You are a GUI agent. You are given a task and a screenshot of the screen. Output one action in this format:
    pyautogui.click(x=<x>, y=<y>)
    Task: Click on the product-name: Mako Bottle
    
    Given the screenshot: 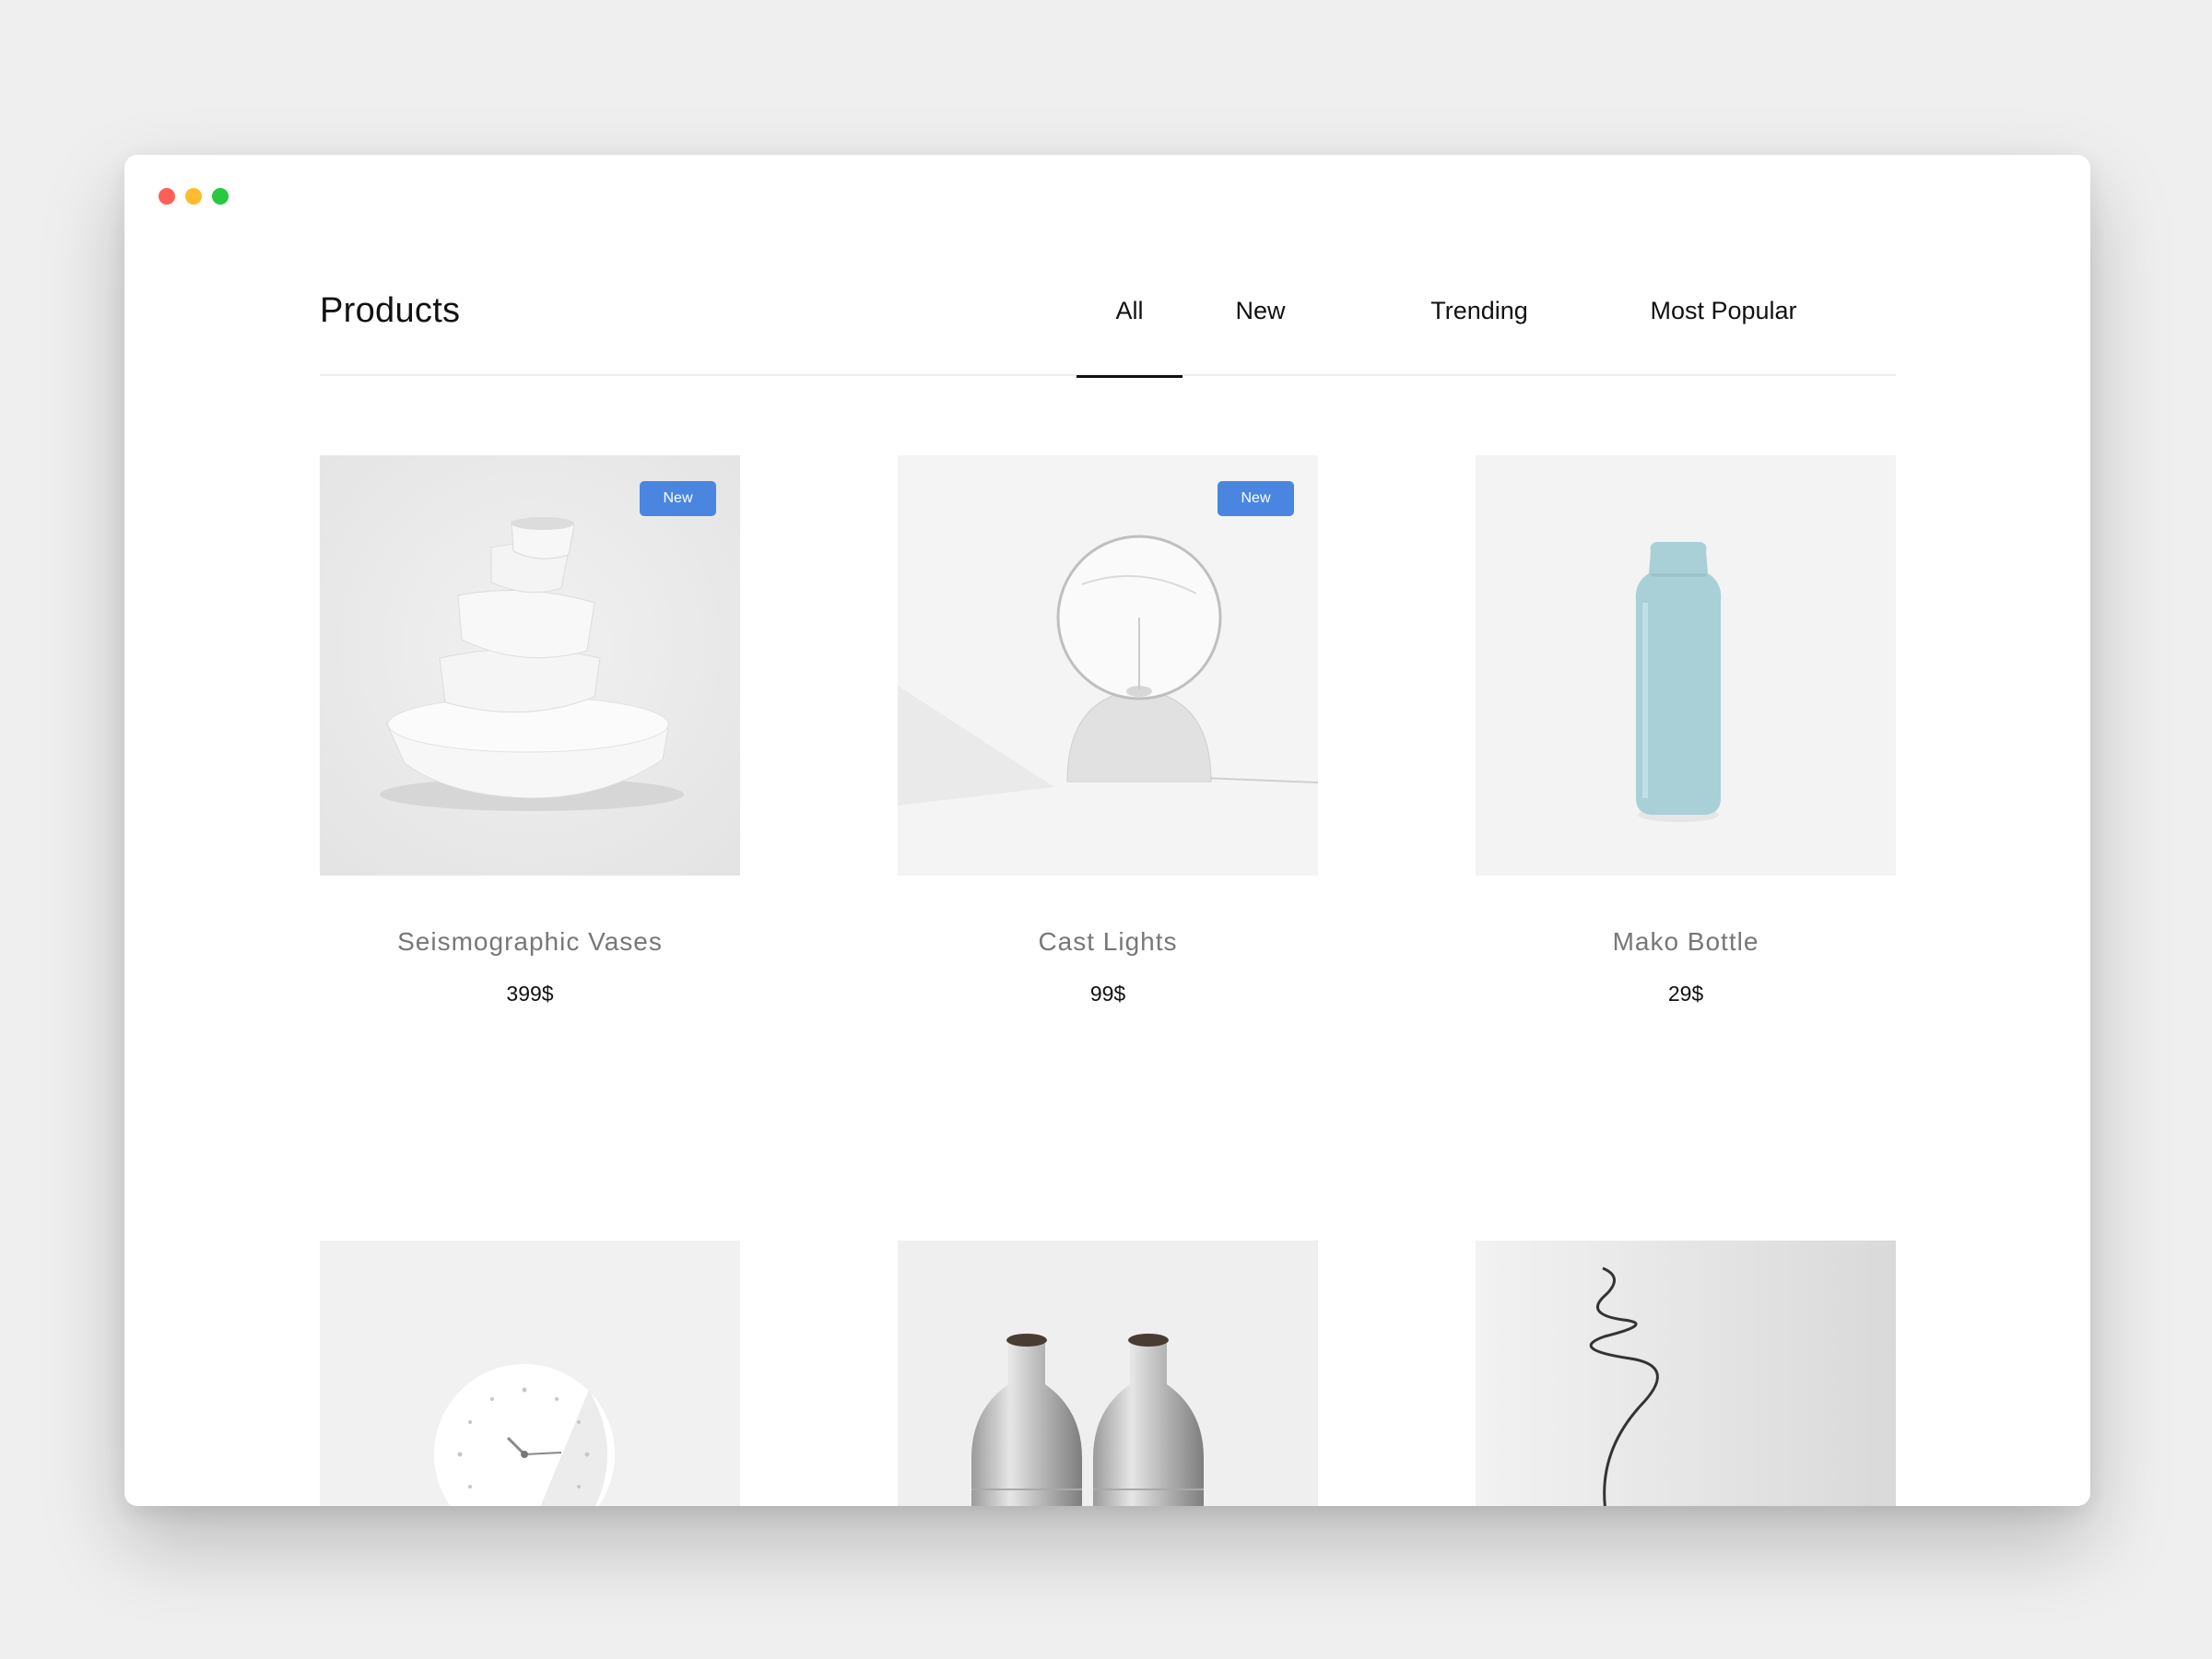 What is the action you would take?
    pyautogui.click(x=1686, y=942)
    